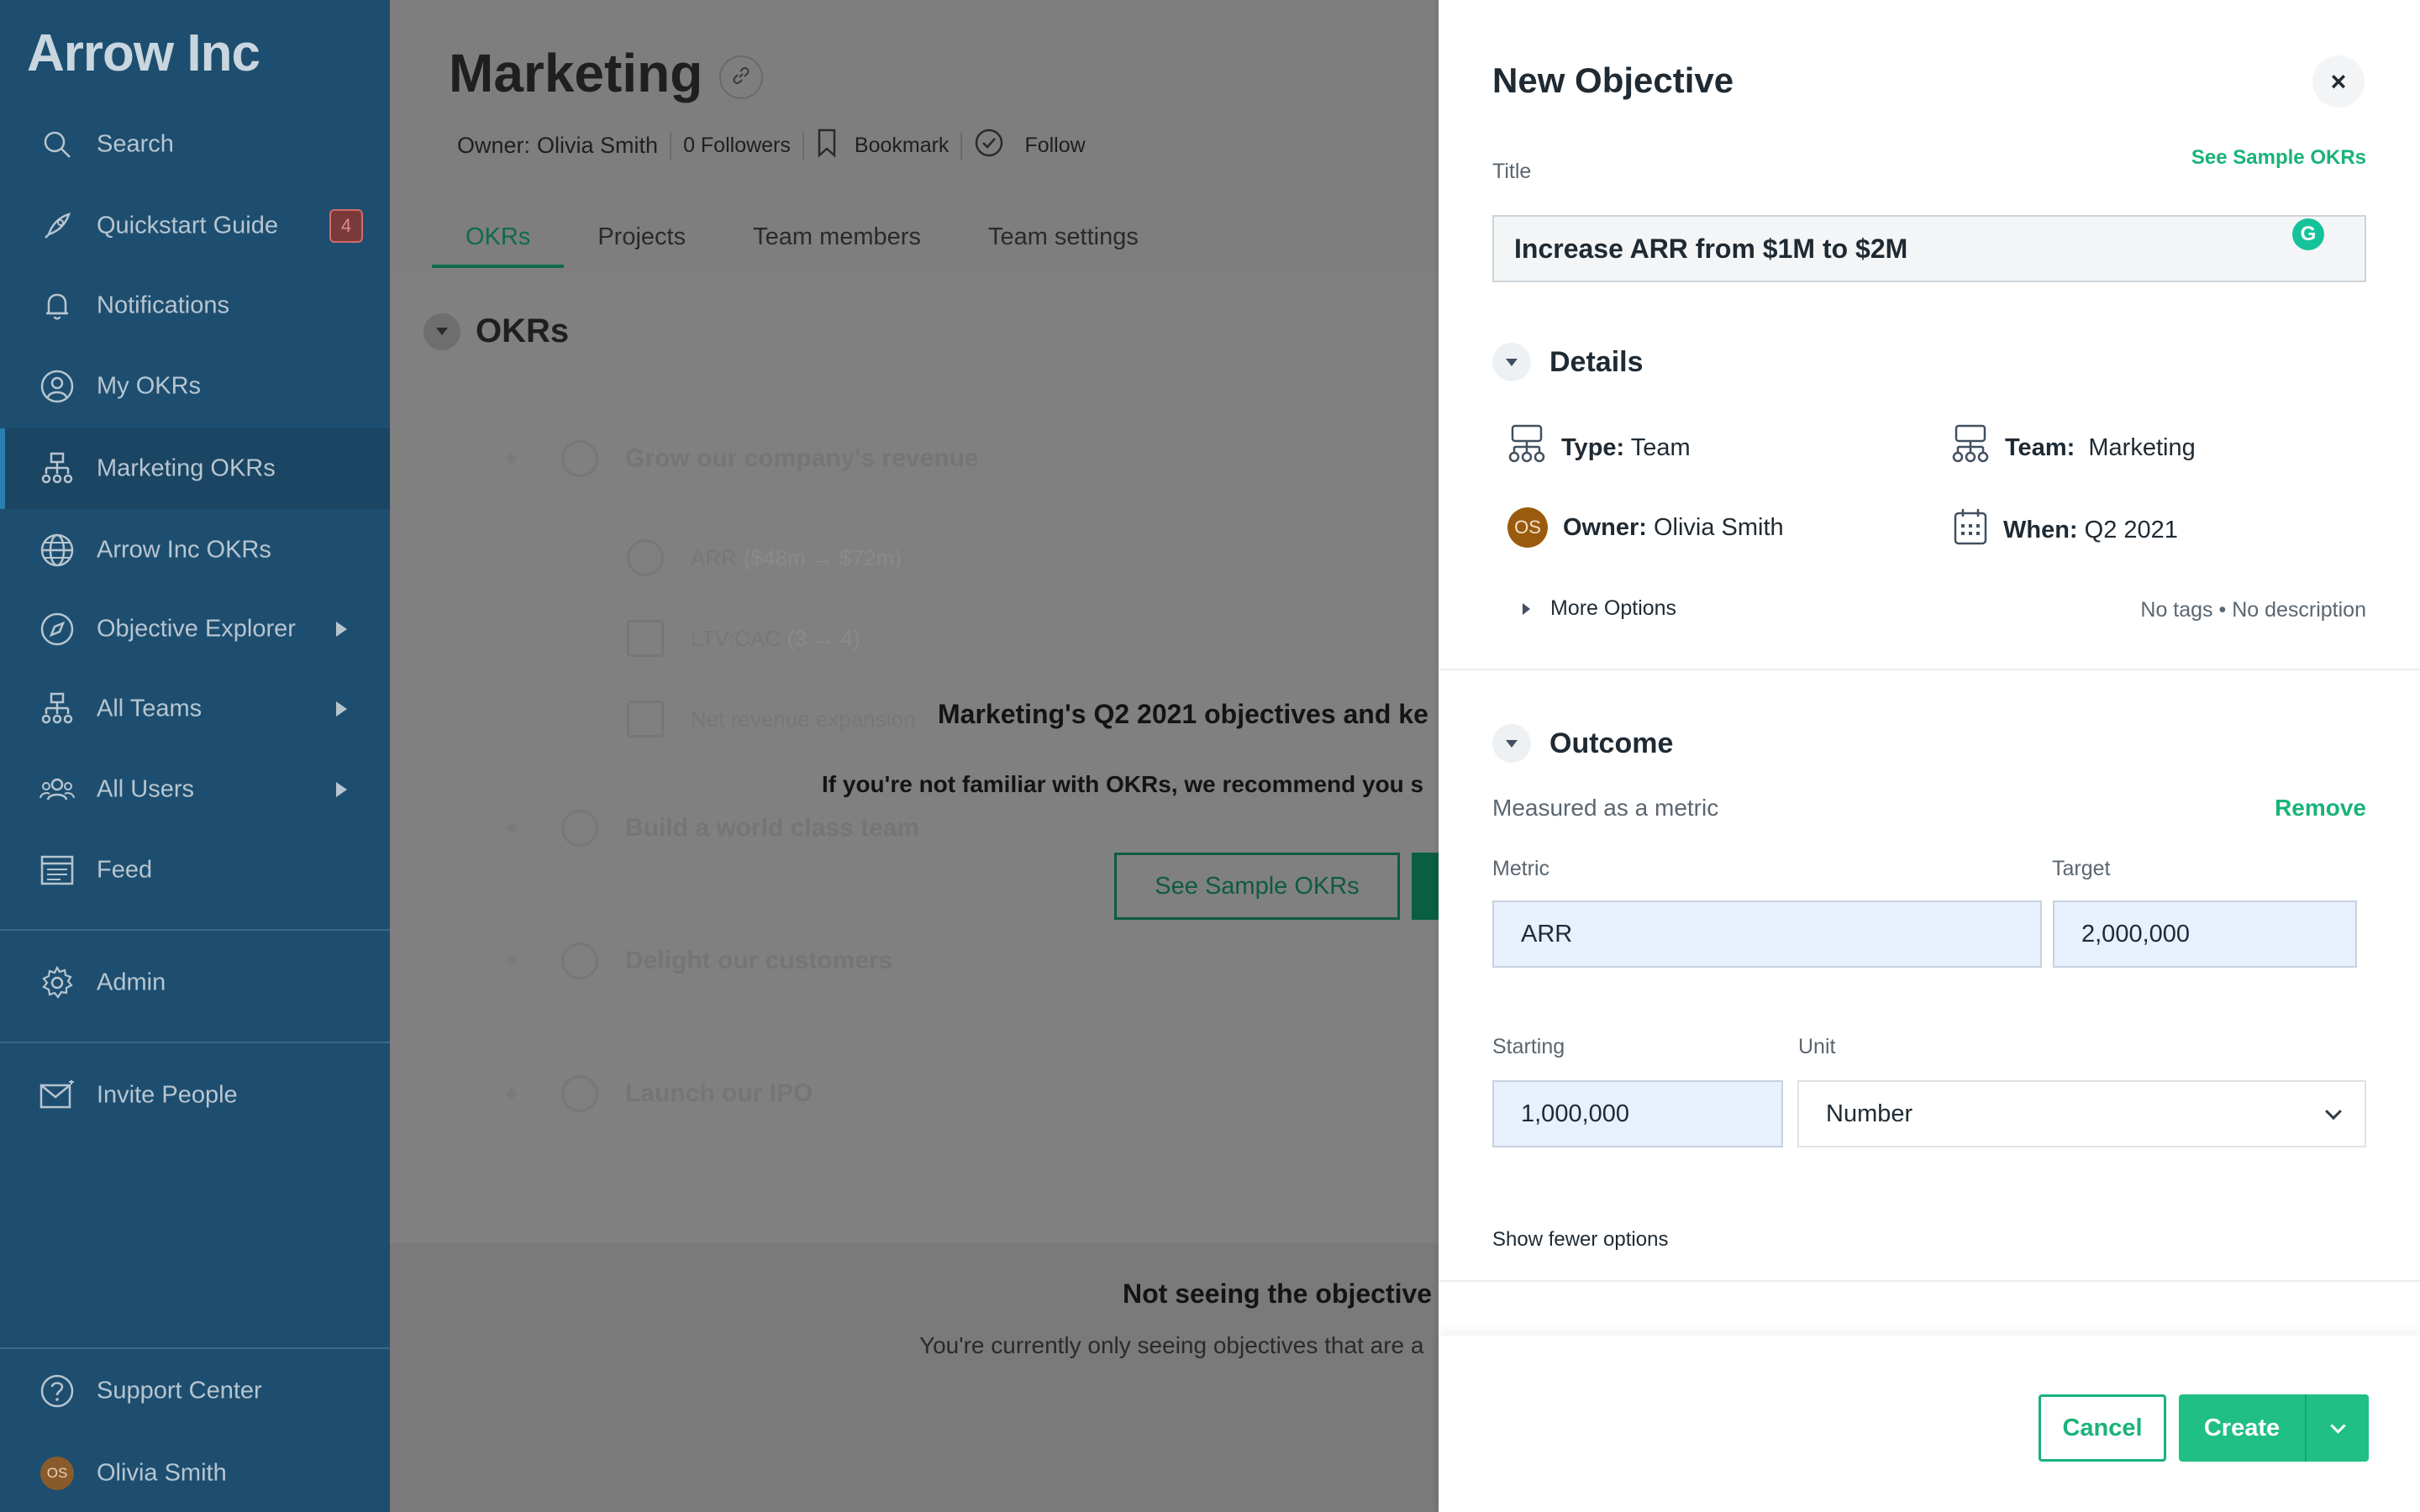  What do you see at coordinates (184, 550) in the screenshot?
I see `sidebar-item-label: Arrow Inc OKRs` at bounding box center [184, 550].